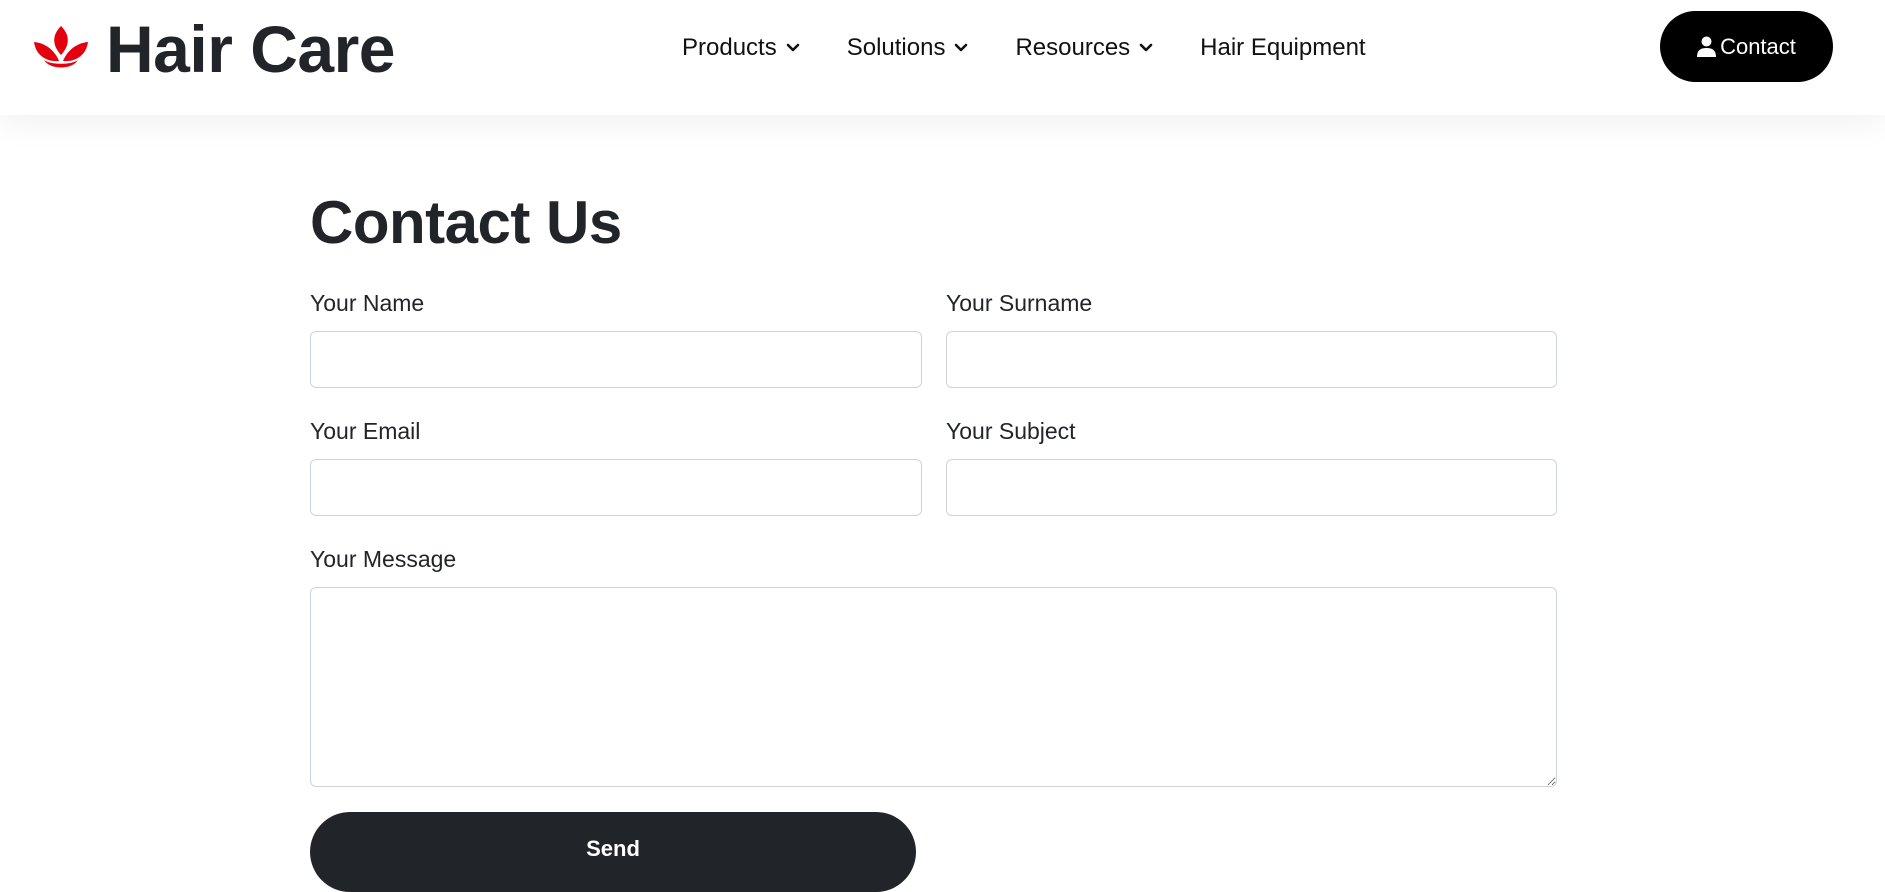  Describe the element at coordinates (933, 687) in the screenshot. I see `message-textarea` at that location.